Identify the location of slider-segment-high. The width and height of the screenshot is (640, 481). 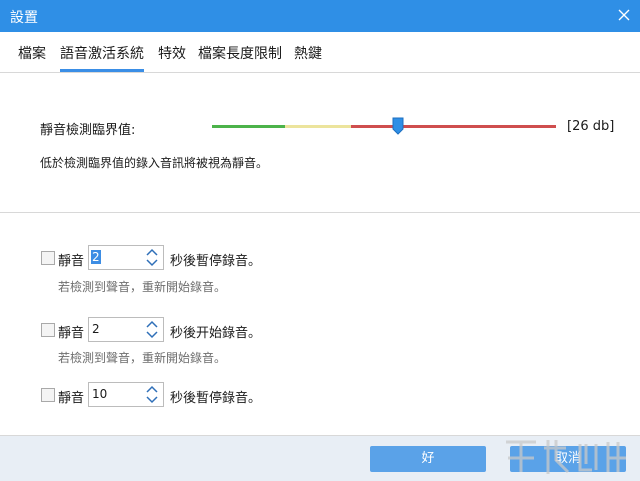
(453, 126).